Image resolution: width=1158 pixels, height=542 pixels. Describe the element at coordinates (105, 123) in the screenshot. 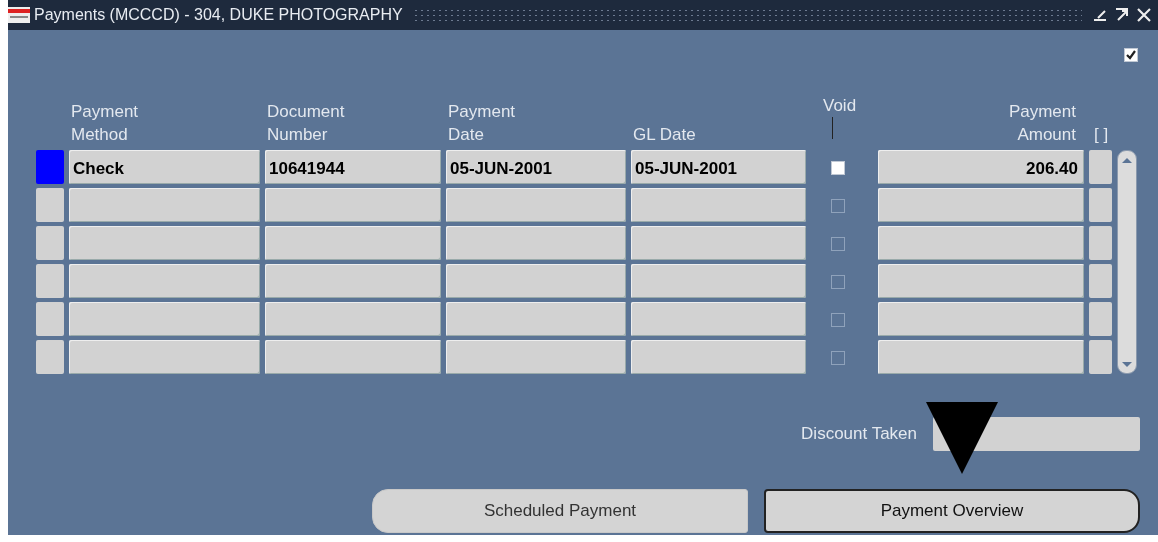

I see `column-header: Payment Method` at that location.